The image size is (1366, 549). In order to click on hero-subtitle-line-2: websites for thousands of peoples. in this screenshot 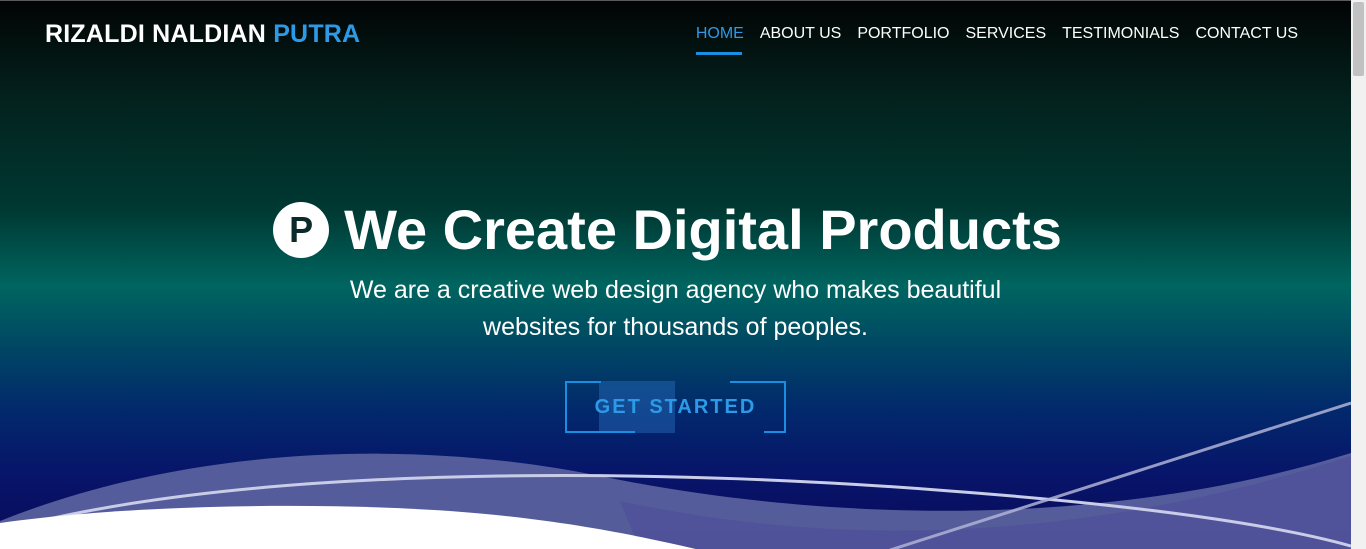, I will do `click(675, 327)`.